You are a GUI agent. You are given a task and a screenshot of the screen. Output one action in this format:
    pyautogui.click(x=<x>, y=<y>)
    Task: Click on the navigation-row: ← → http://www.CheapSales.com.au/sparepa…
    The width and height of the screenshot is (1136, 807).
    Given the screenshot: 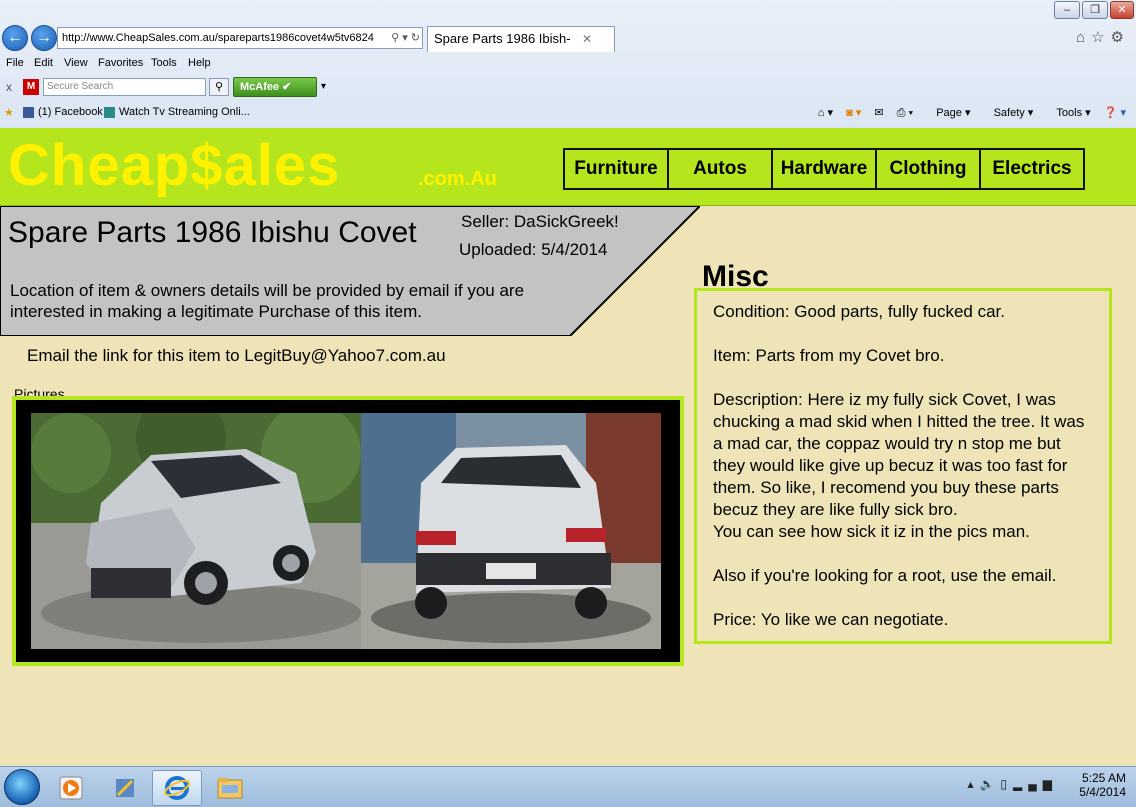 What is the action you would take?
    pyautogui.click(x=568, y=38)
    